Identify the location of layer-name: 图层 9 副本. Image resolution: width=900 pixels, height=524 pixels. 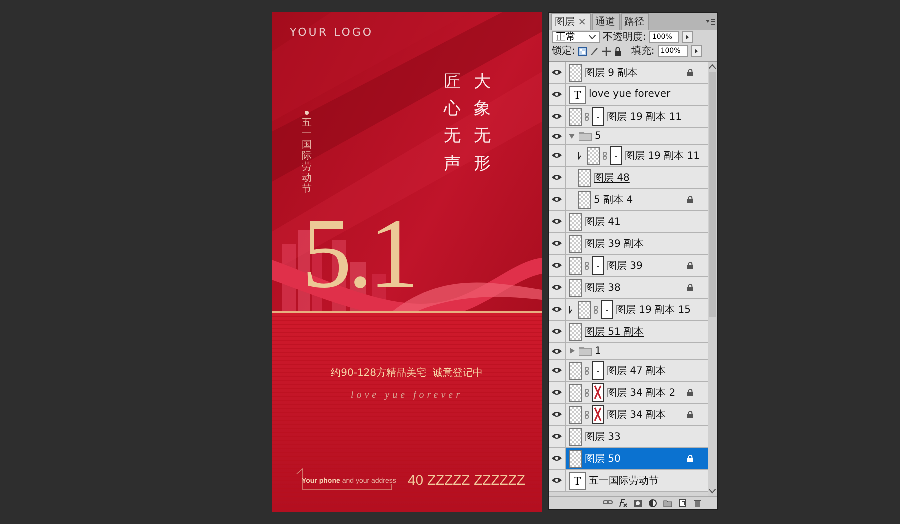
(634, 73).